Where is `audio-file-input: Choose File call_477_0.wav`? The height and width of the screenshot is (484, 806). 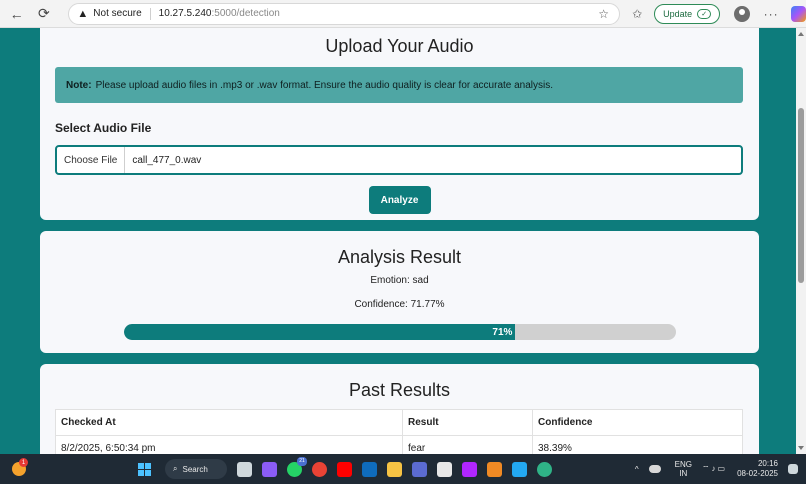
audio-file-input: Choose File call_477_0.wav is located at coordinates (399, 160).